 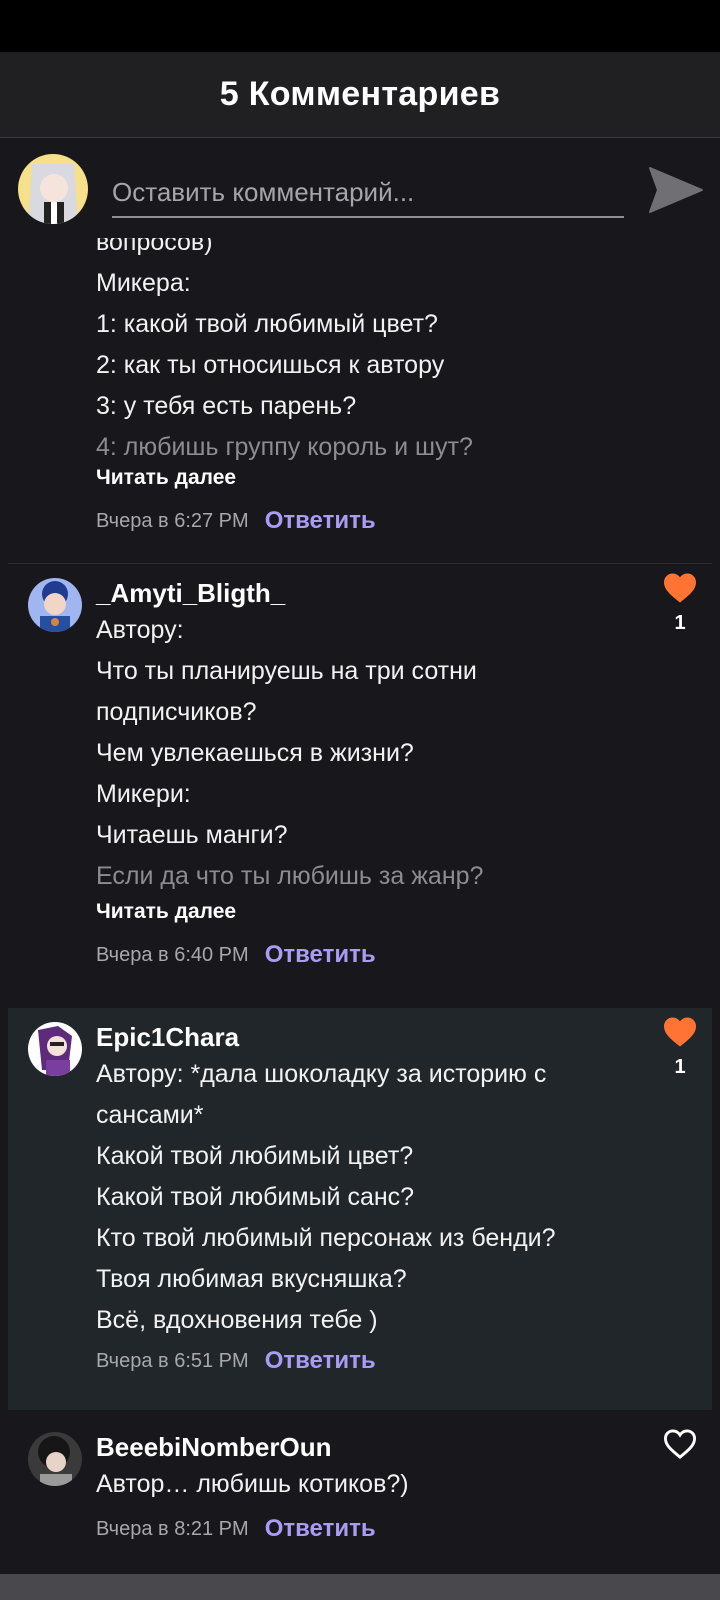 What do you see at coordinates (190, 593) in the screenshot?
I see `username: _Amyti_Bligth_` at bounding box center [190, 593].